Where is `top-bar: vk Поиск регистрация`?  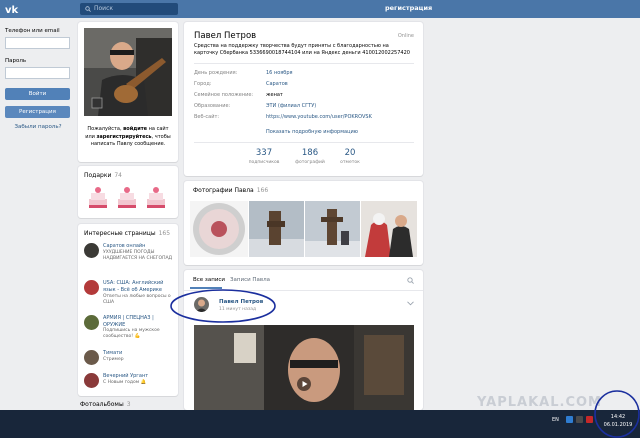 top-bar: vk Поиск регистрация is located at coordinates (320, 9).